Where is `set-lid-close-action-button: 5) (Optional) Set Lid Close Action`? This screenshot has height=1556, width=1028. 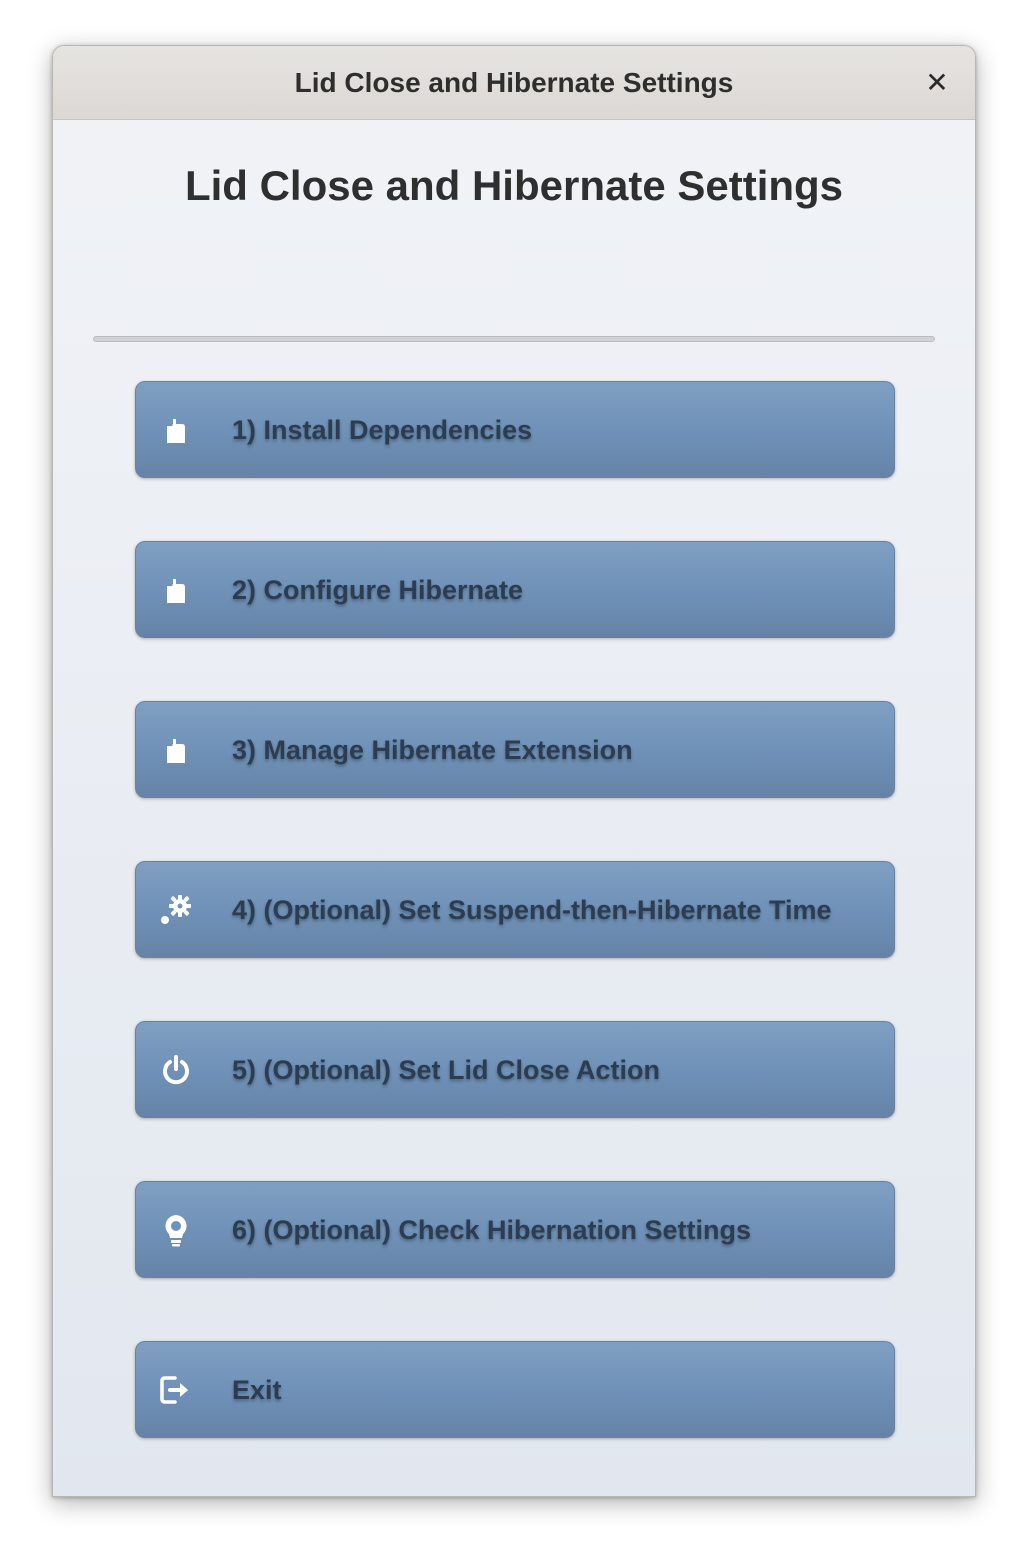
set-lid-close-action-button: 5) (Optional) Set Lid Close Action is located at coordinates (515, 1069).